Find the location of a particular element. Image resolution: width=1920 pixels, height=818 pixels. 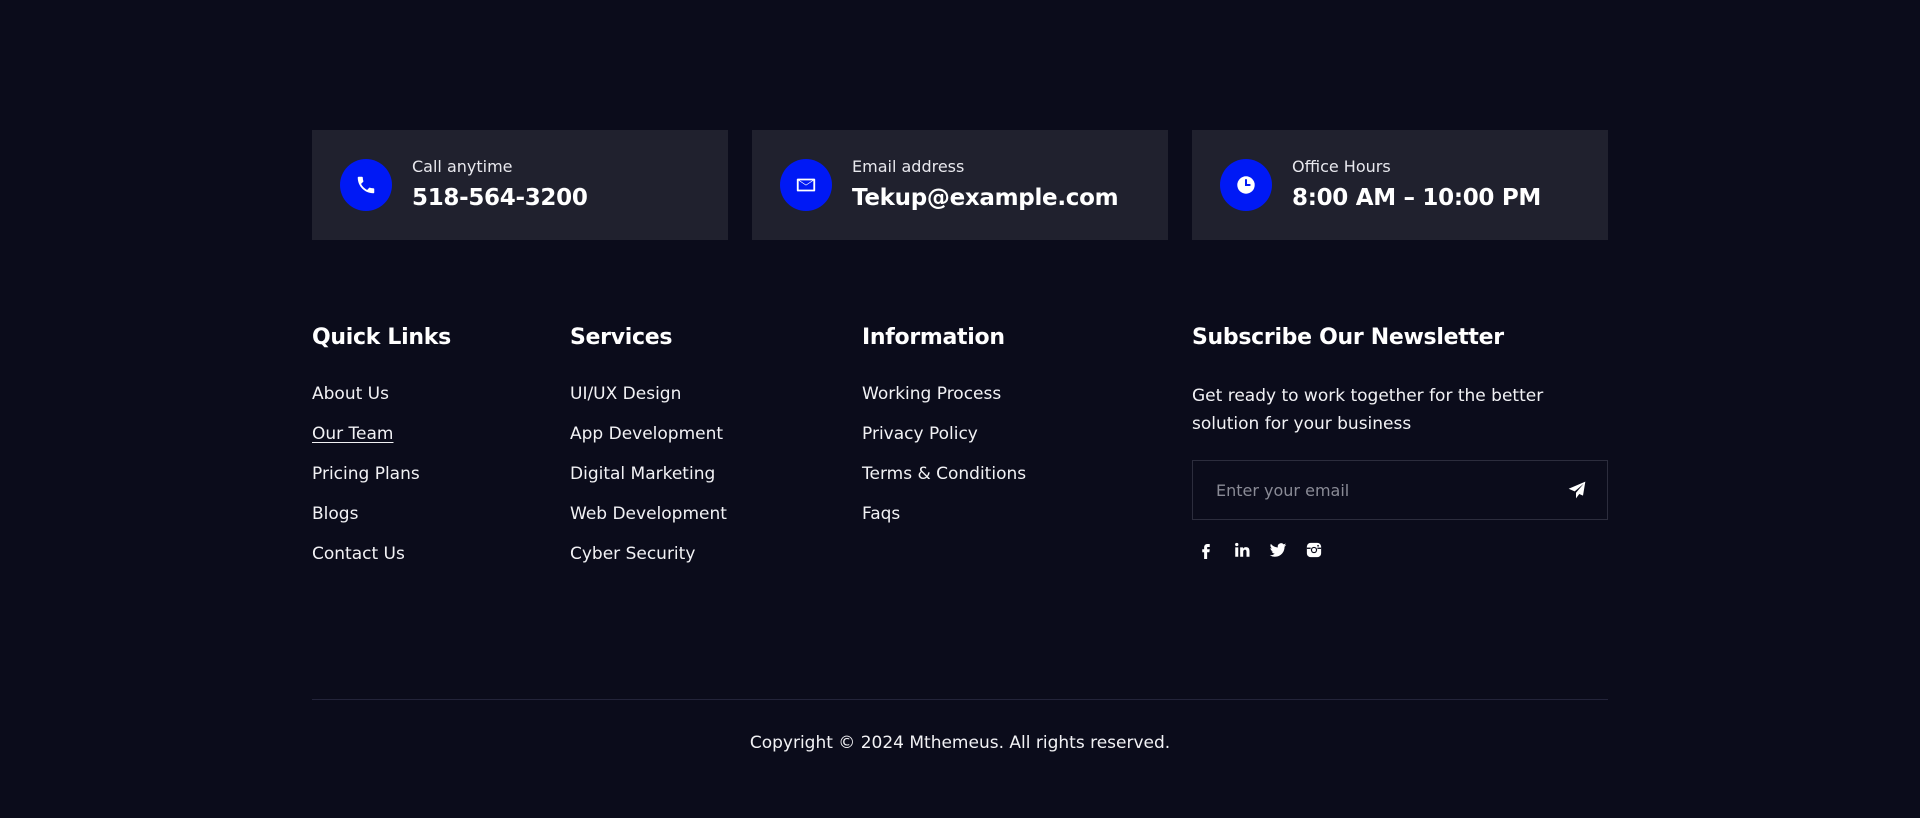

link-faqs: Faqs is located at coordinates (881, 514).